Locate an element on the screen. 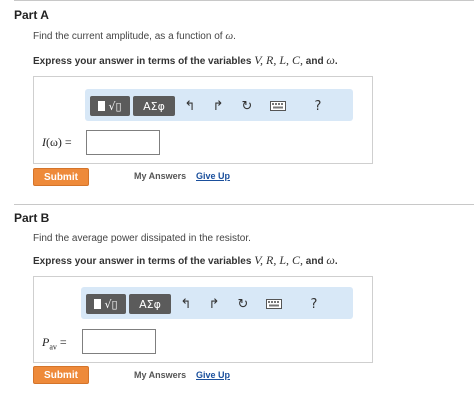 Image resolution: width=474 pixels, height=401 pixels. top-divider is located at coordinates (244, 0).